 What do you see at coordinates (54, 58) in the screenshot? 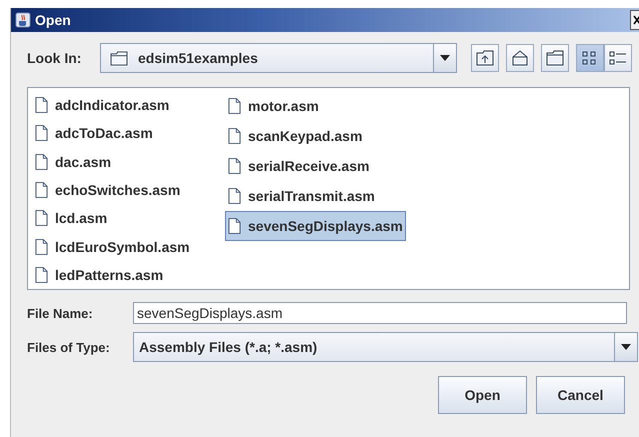
I see `look-in-label: Look In:` at bounding box center [54, 58].